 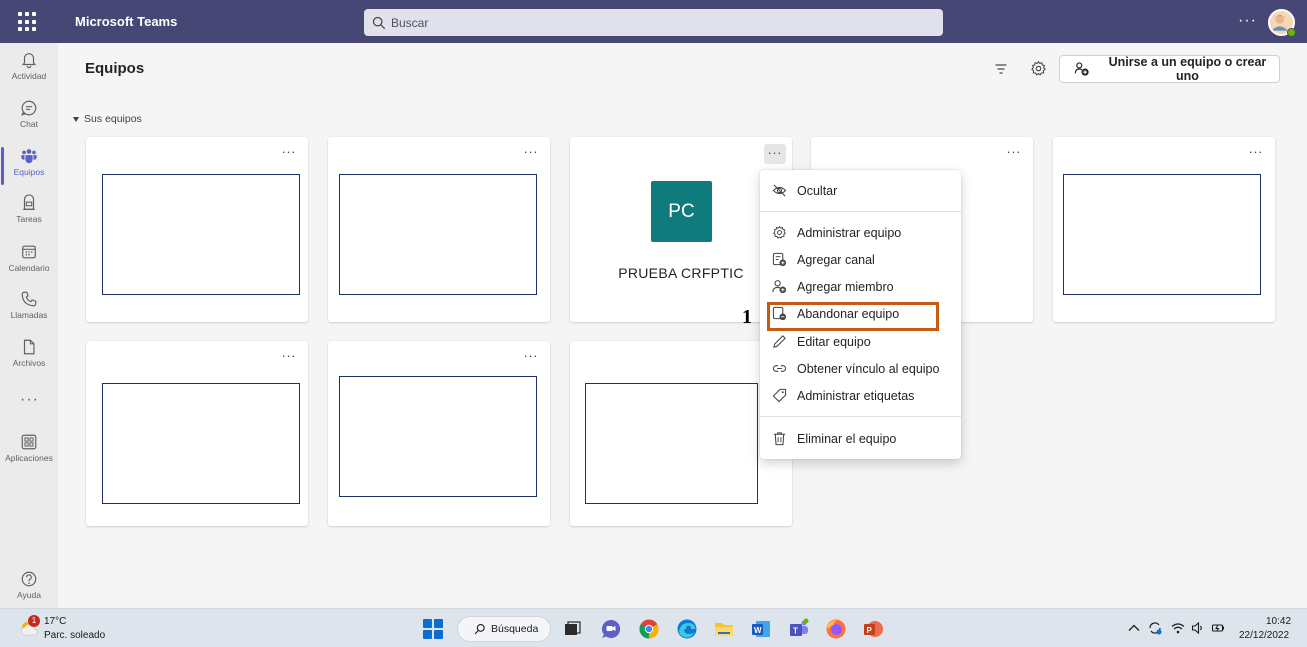 I want to click on file-explorer-icon, so click(x=724, y=629).